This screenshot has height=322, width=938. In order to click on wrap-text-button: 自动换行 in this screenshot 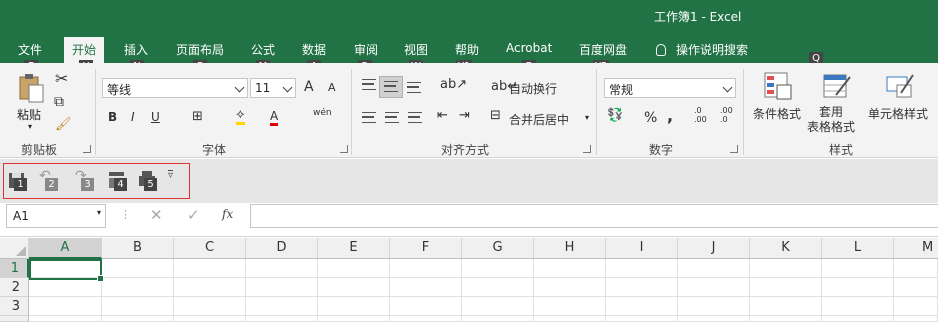, I will do `click(533, 88)`.